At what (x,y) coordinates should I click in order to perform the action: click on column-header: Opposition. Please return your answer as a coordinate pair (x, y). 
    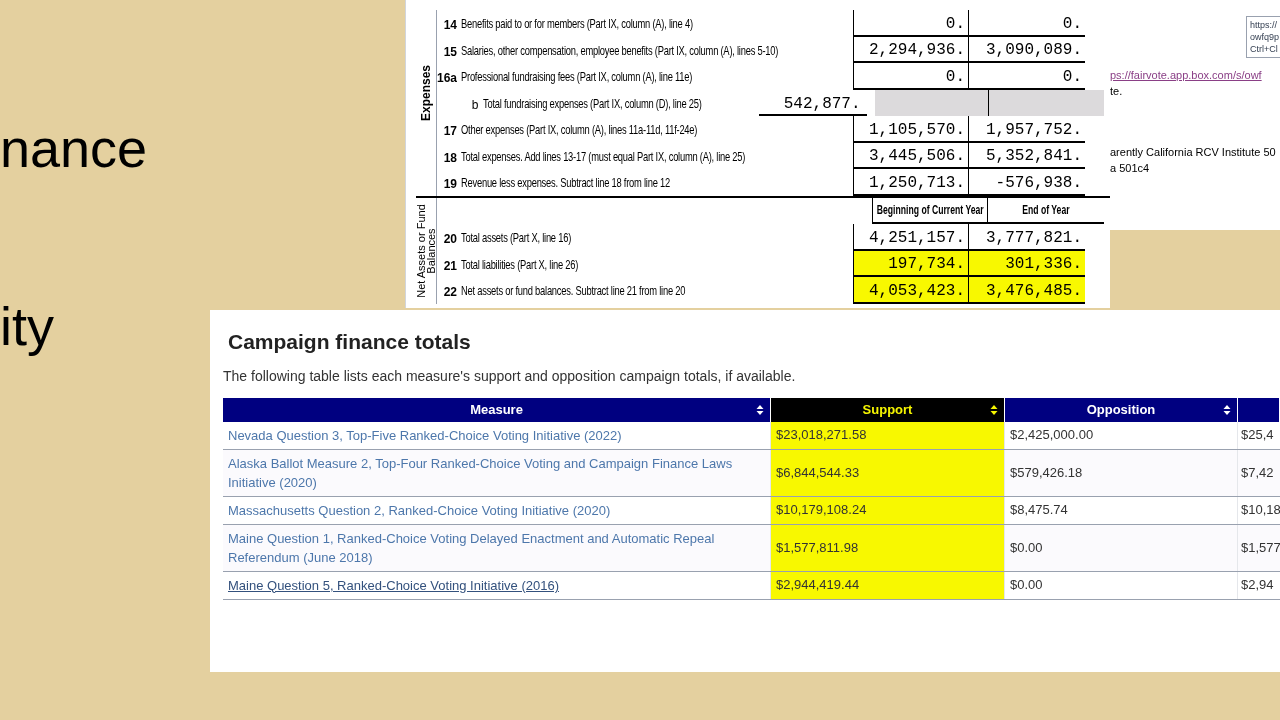
    Looking at the image, I should click on (1121, 409).